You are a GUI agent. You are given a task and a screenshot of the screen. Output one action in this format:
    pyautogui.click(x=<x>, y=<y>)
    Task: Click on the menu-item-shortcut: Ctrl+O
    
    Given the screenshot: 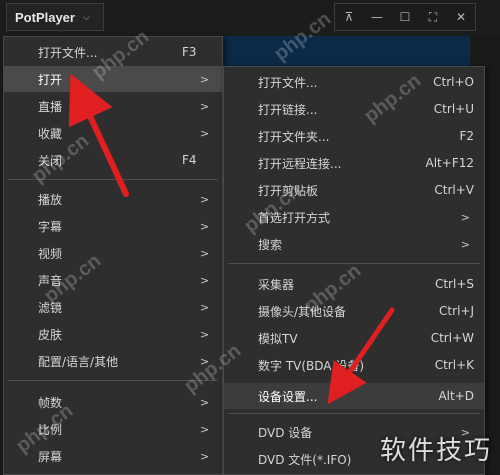 What is the action you would take?
    pyautogui.click(x=453, y=82)
    